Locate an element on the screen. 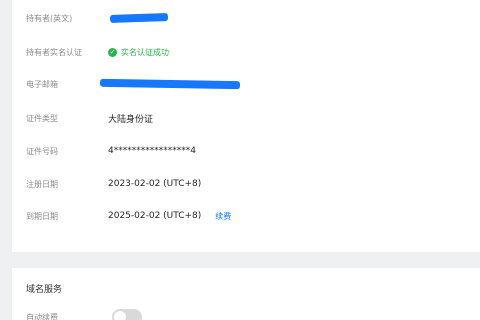 This screenshot has width=480, height=320. check-circle-icon: ✓ is located at coordinates (112, 52).